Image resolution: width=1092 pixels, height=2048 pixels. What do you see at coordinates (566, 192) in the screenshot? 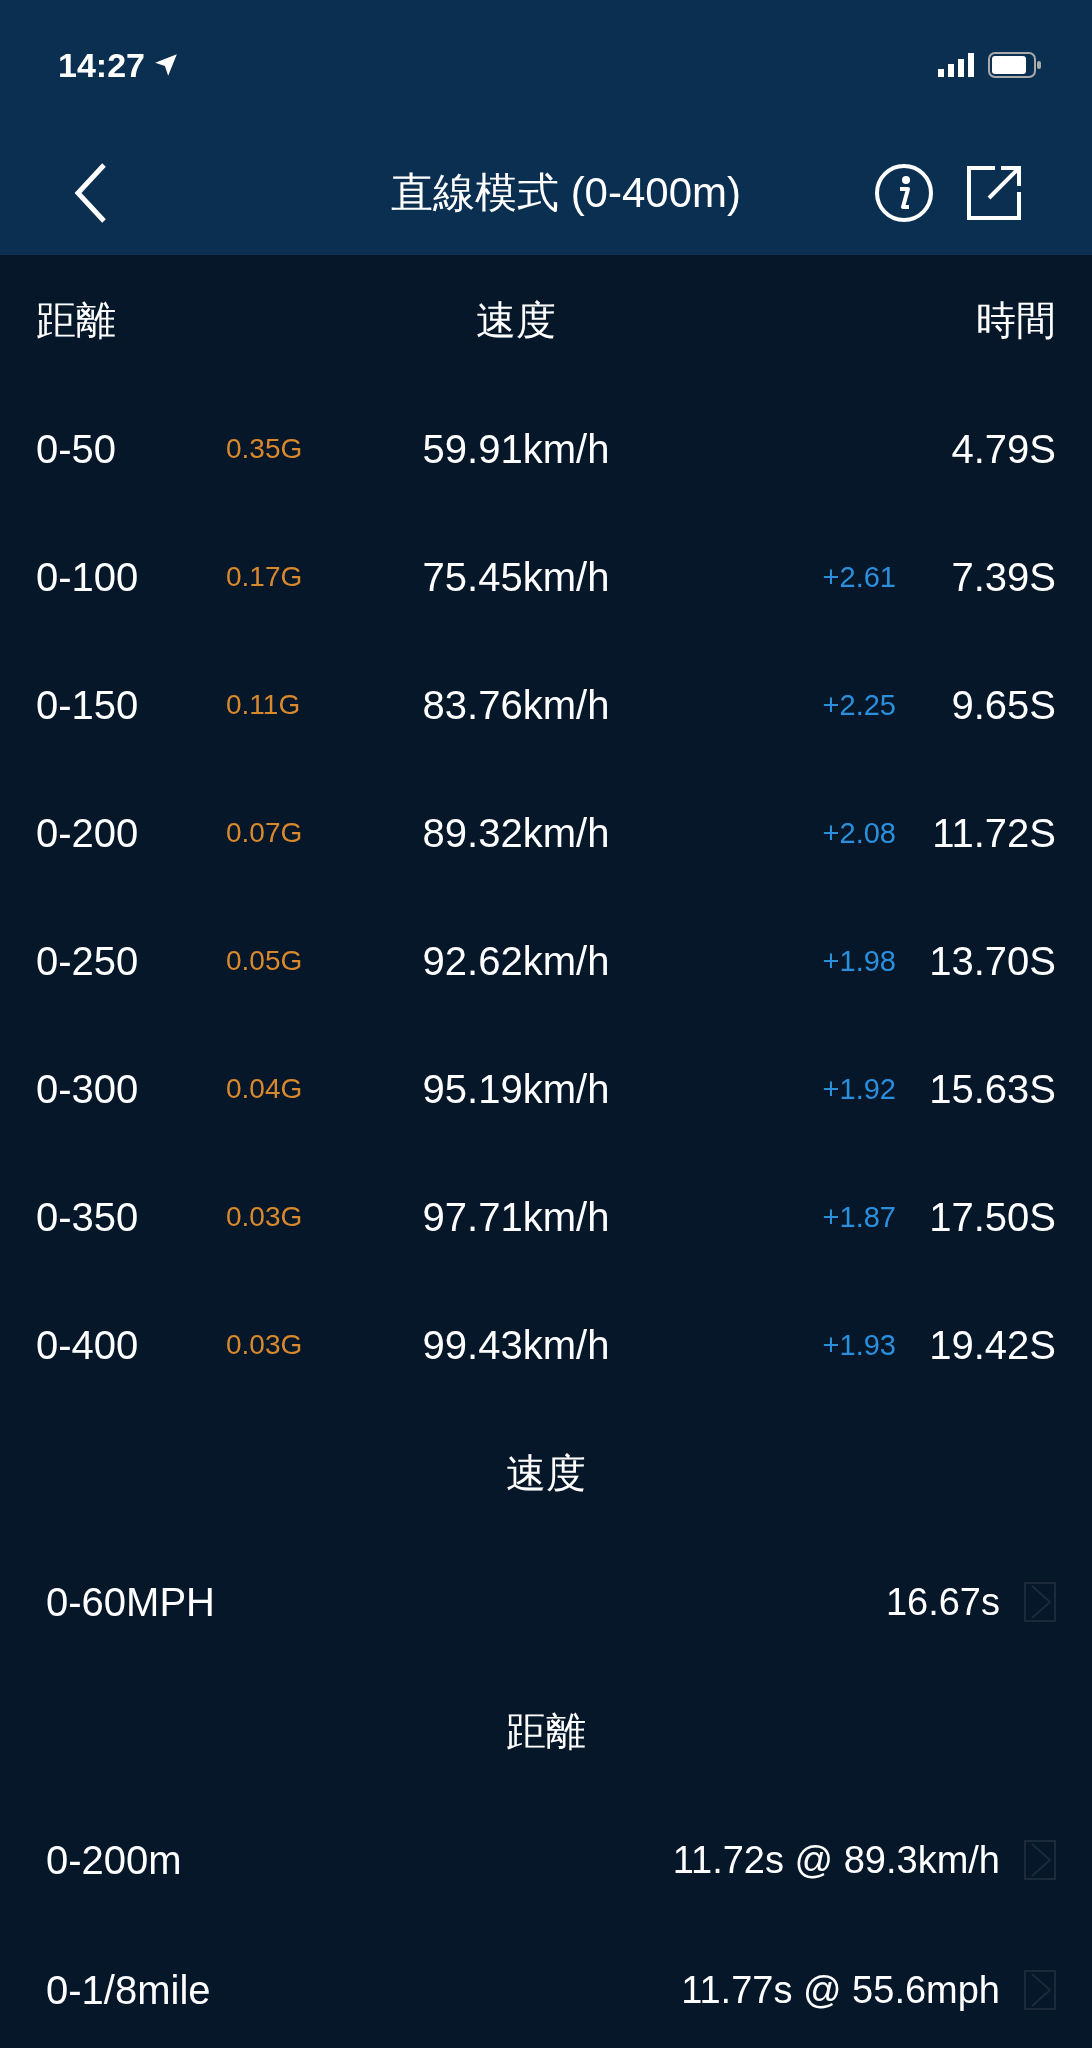
I see `page-title: 直線模式 (0-400m)` at bounding box center [566, 192].